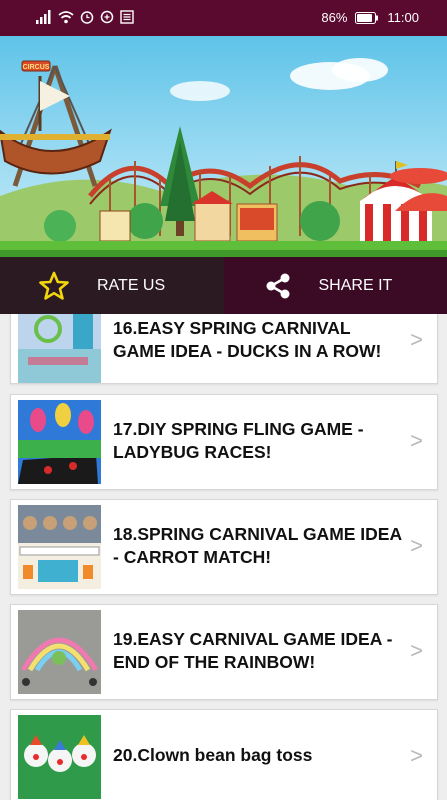 Image resolution: width=447 pixels, height=800 pixels. I want to click on action-bar: RATE US SHARE IT, so click(223, 285).